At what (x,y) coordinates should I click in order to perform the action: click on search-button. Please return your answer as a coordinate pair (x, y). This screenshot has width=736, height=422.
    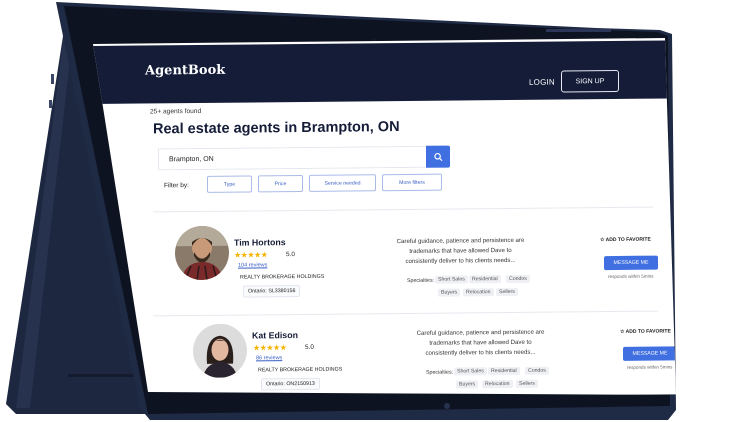
    Looking at the image, I should click on (438, 156).